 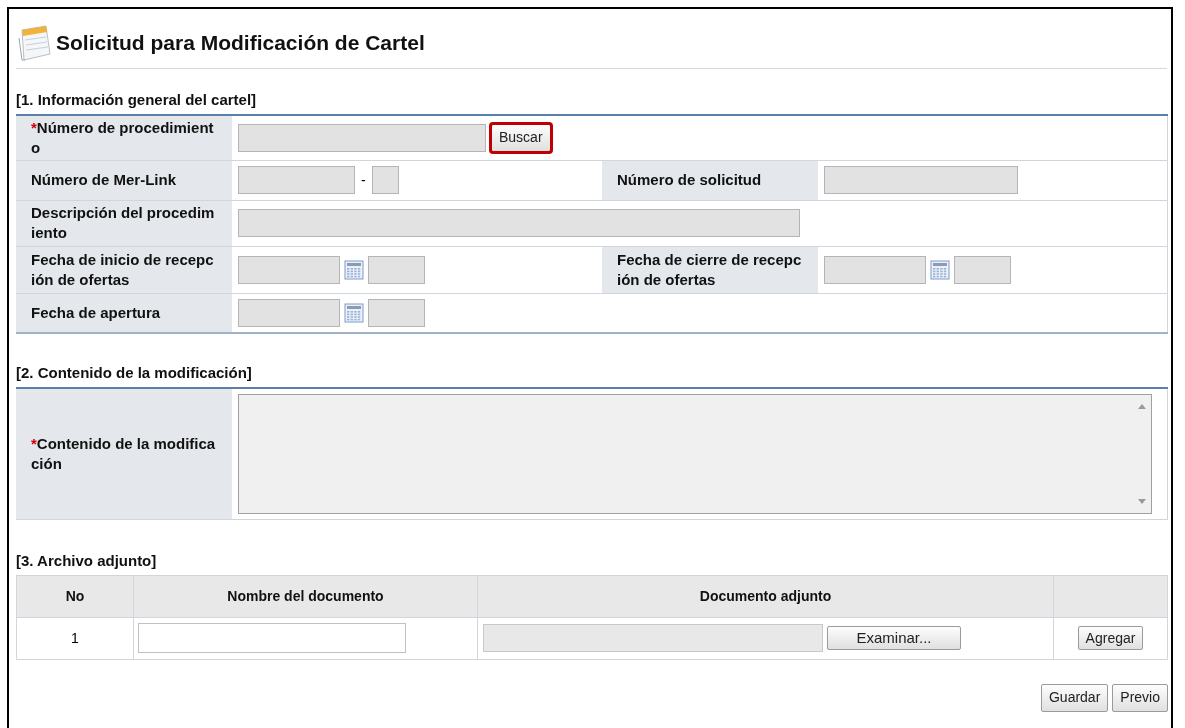 What do you see at coordinates (123, 223) in the screenshot?
I see `field-label: Descripción del procedimiento` at bounding box center [123, 223].